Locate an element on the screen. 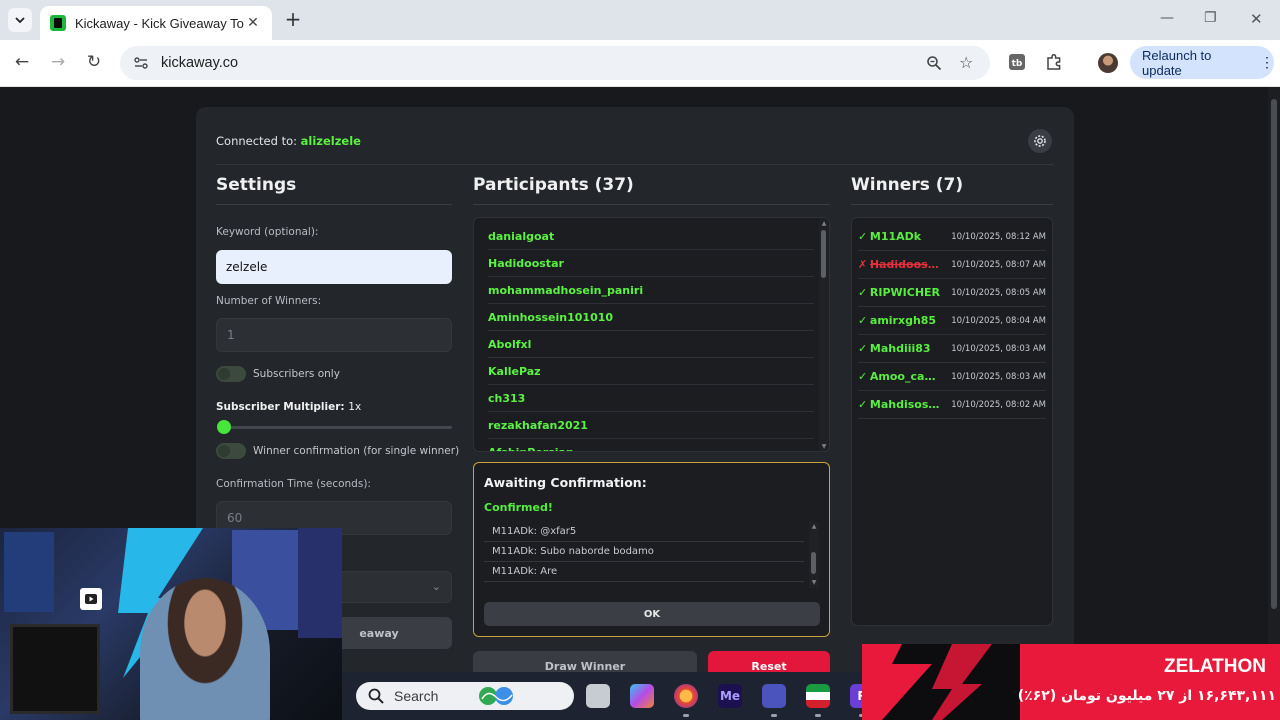 The width and height of the screenshot is (1280, 720). winner-time: 10/10/2025, 08:12 AM is located at coordinates (998, 236).